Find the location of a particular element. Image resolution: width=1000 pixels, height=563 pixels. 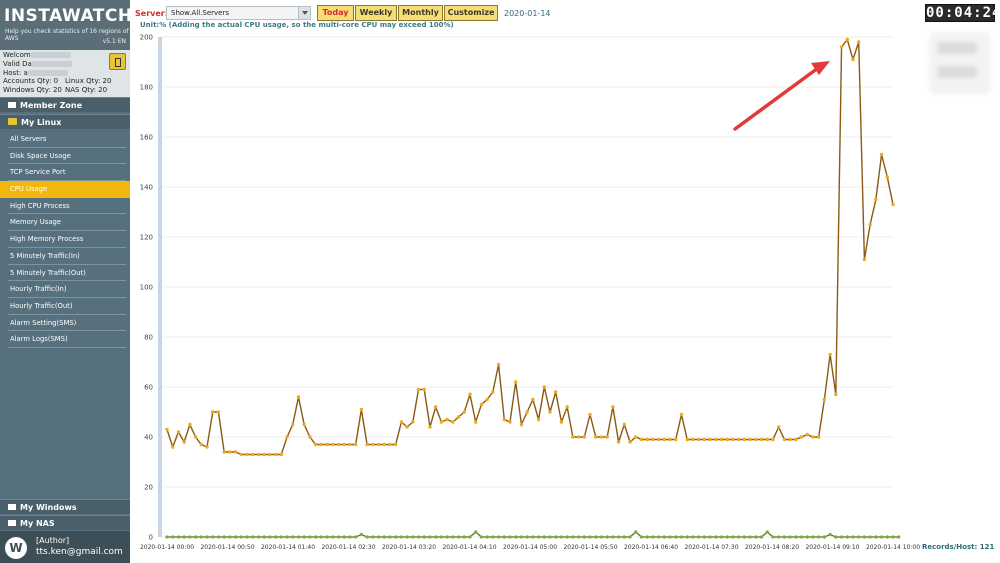

redacted-blur is located at coordinates (47, 72).